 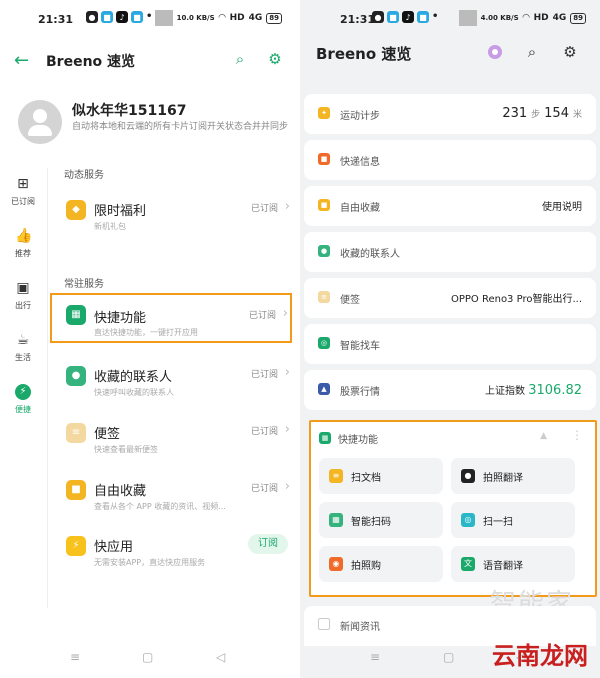 I want to click on quick-scan: ◎ 扫一扫, so click(x=513, y=520).